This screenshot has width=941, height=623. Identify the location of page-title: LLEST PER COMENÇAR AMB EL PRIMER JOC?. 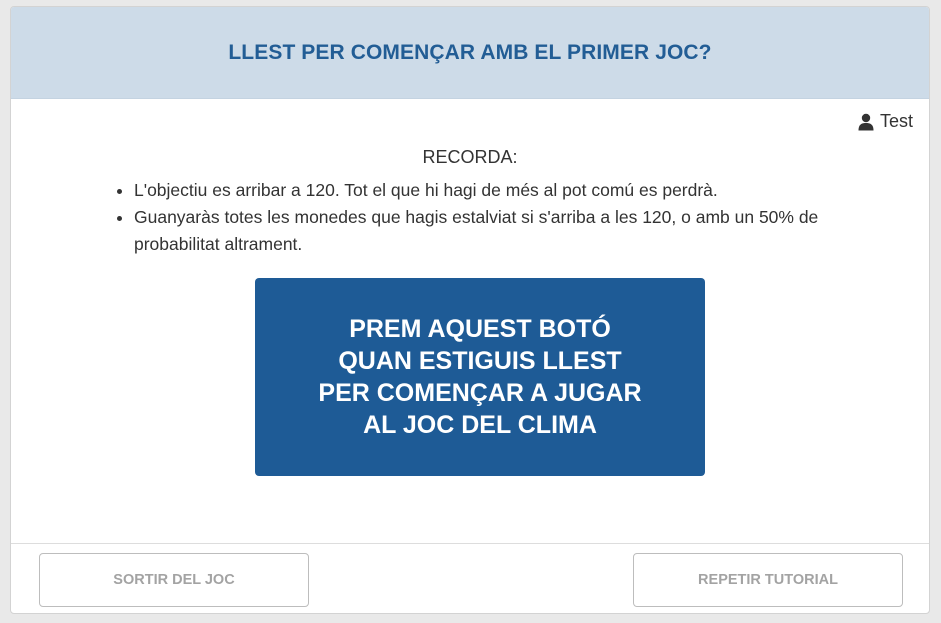
(470, 52).